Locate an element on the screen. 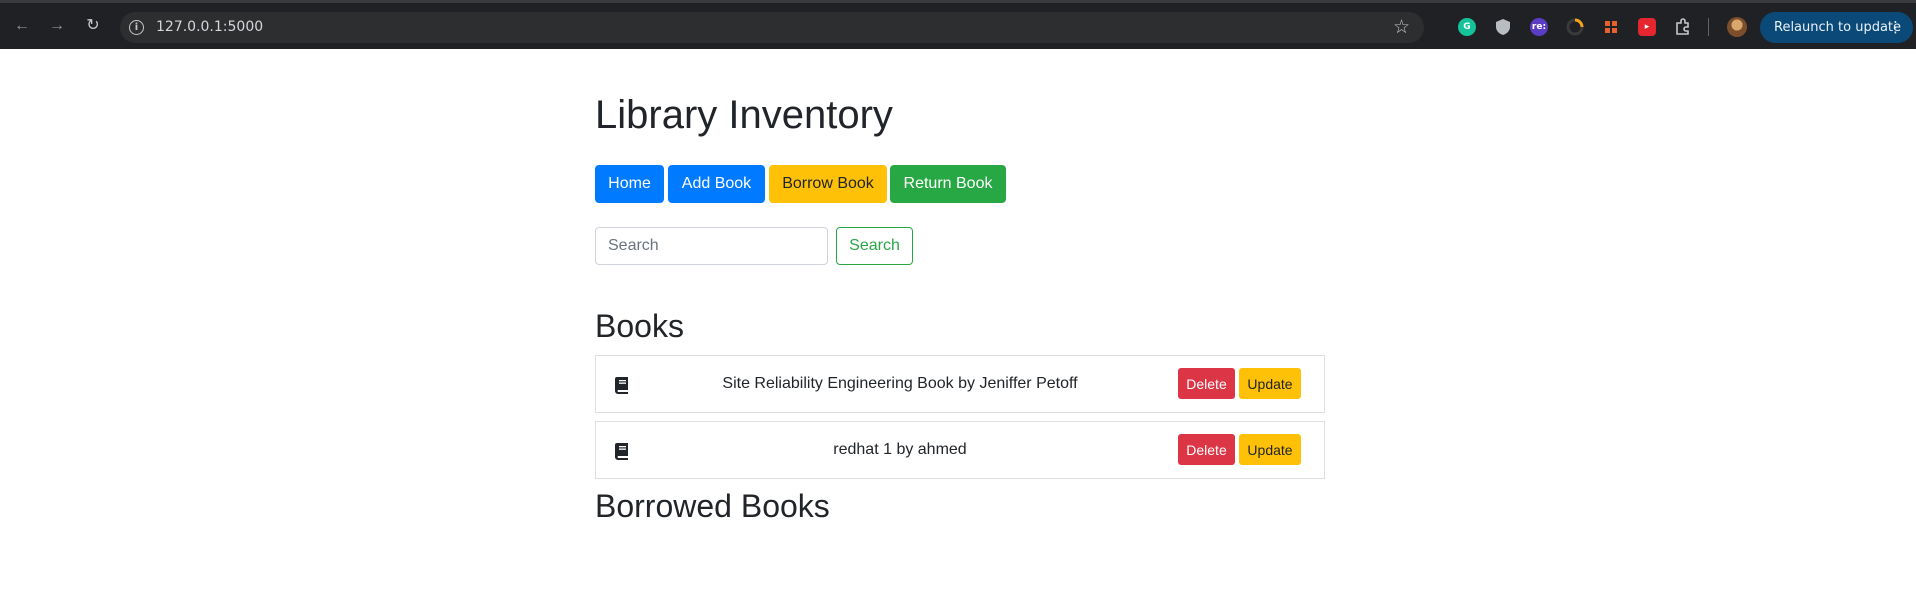 The image size is (1916, 609). add-book-button: Add Book is located at coordinates (716, 184).